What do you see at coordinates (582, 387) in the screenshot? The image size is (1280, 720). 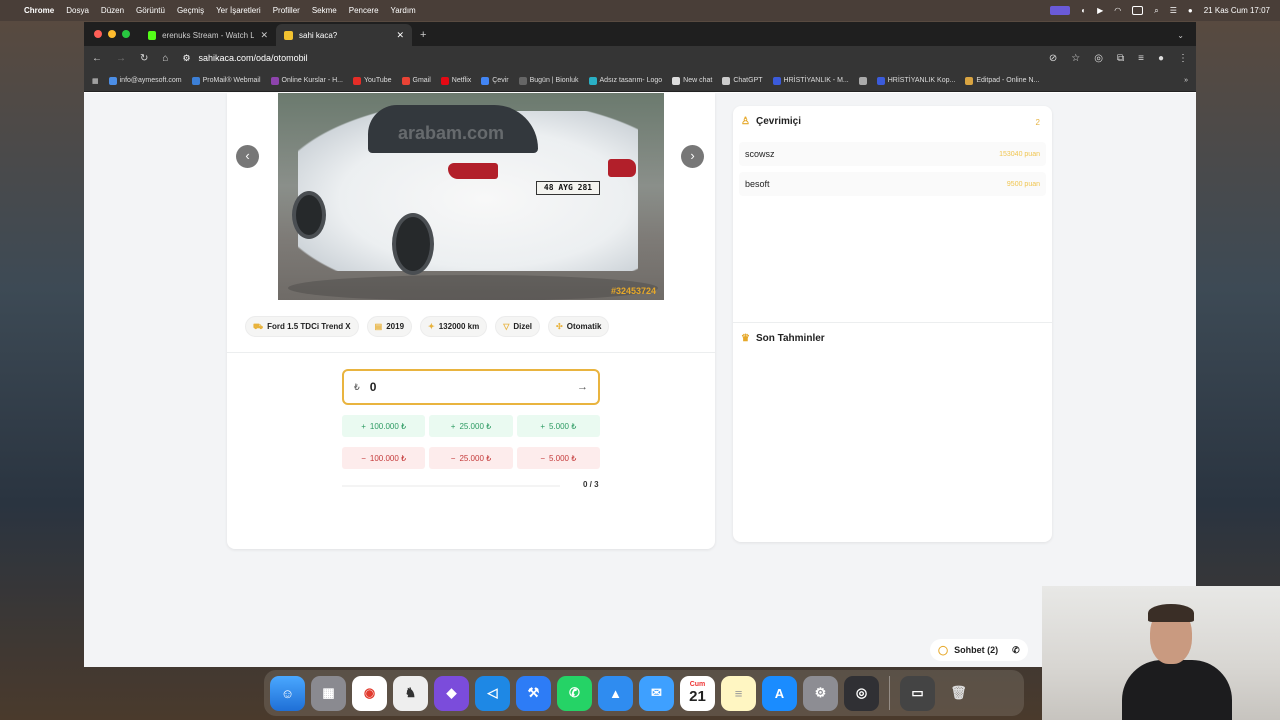 I see `submit-arrow-icon: →` at bounding box center [582, 387].